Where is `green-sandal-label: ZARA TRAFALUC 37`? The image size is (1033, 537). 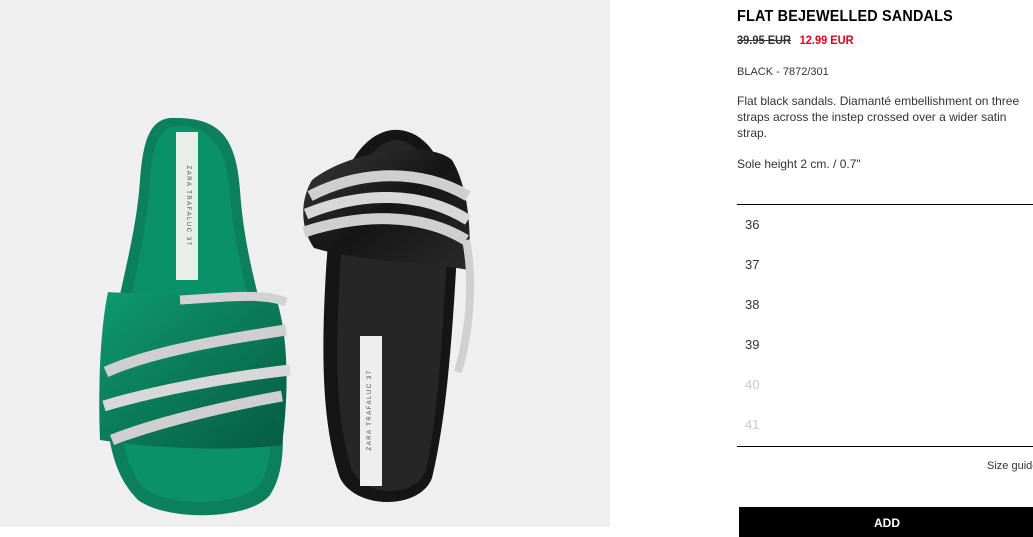 green-sandal-label: ZARA TRAFALUC 37 is located at coordinates (188, 206).